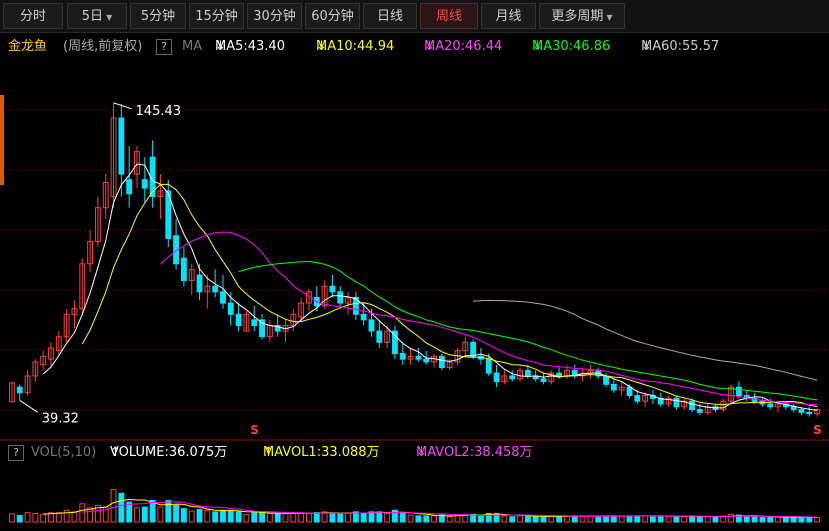  I want to click on tab-5: 60分钟, so click(332, 16).